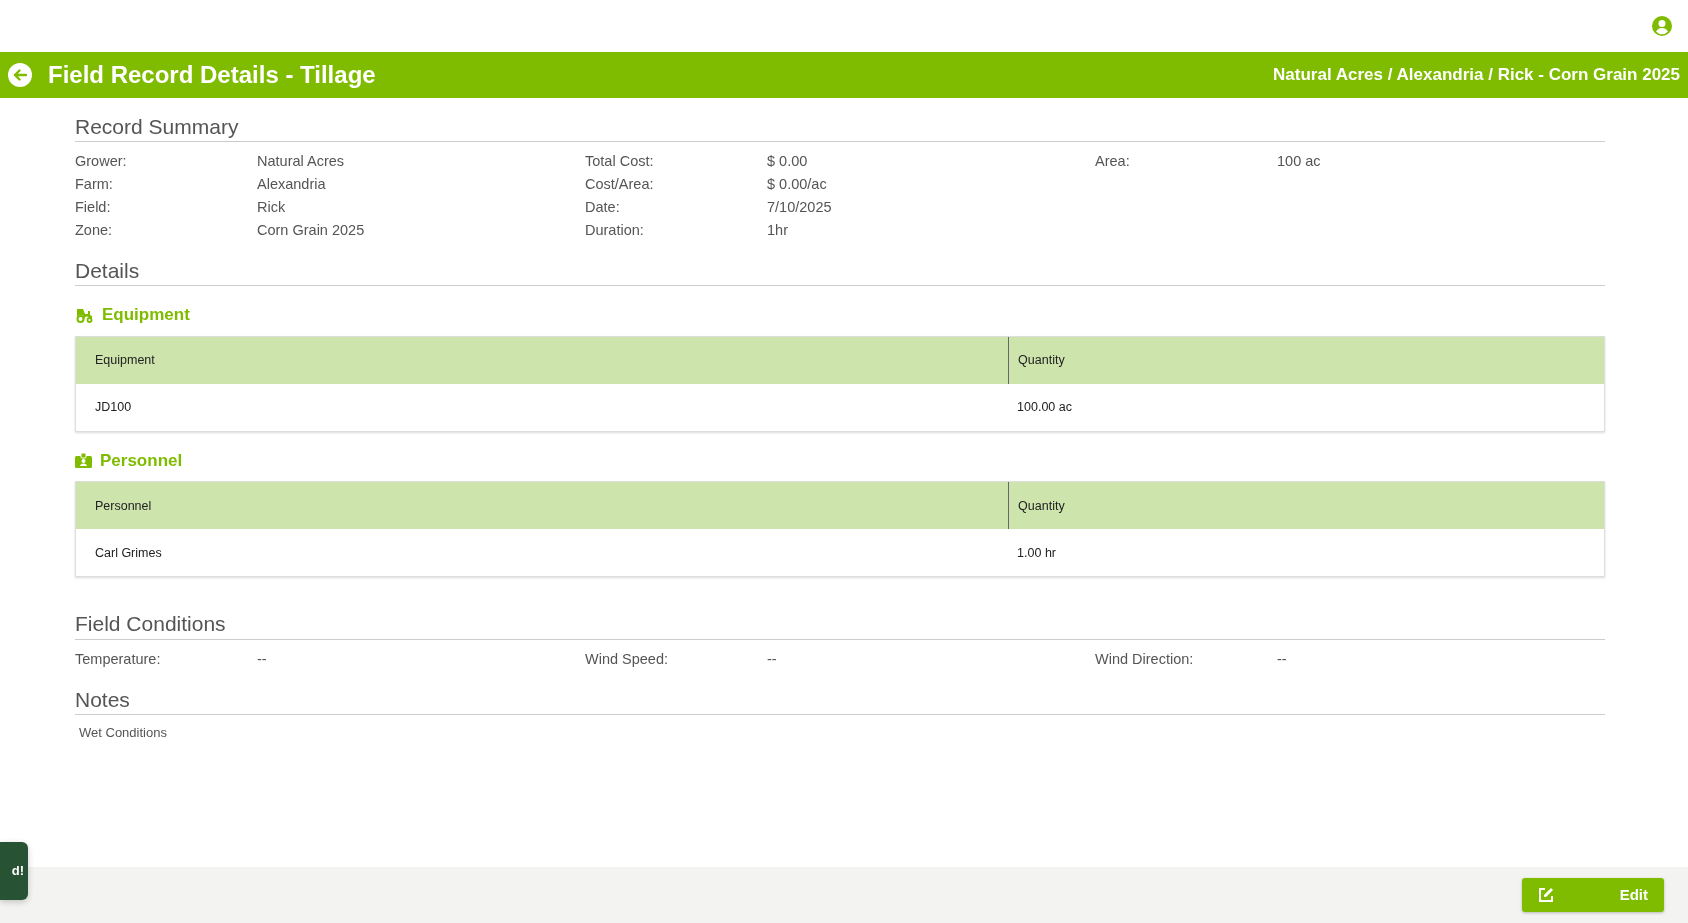 The width and height of the screenshot is (1688, 923). I want to click on subsection-title: Personnel, so click(141, 460).